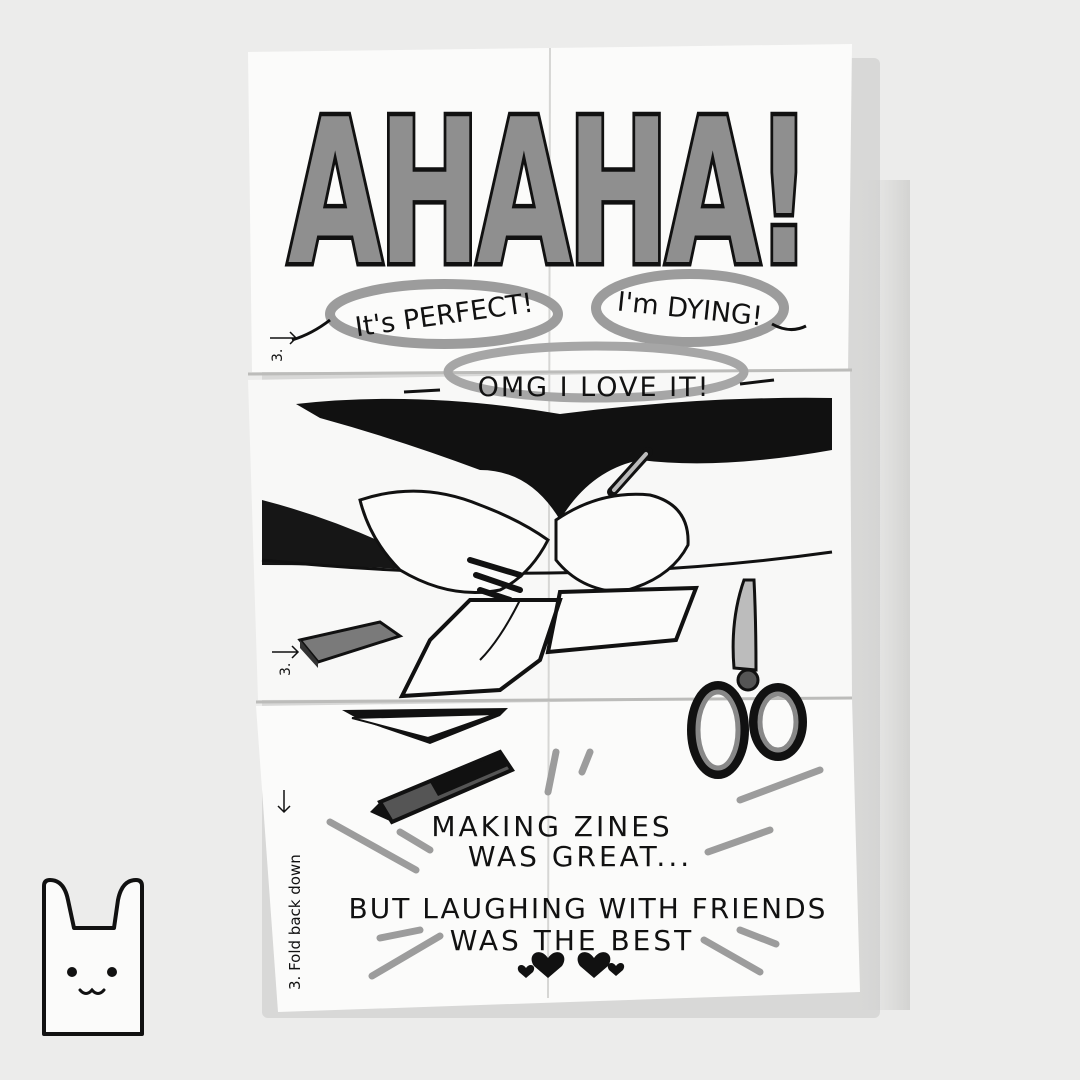 This screenshot has width=1080, height=1080. What do you see at coordinates (278, 355) in the screenshot?
I see `fold-mark-top: 3.` at bounding box center [278, 355].